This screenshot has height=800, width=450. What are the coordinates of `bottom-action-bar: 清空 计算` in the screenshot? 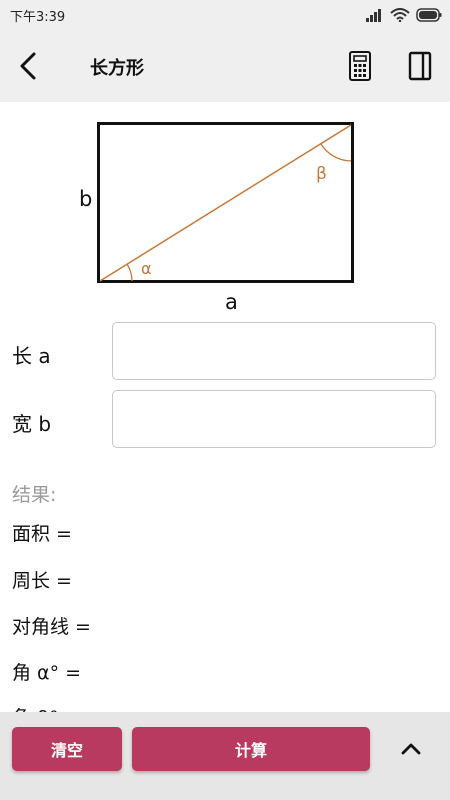 It's located at (225, 756).